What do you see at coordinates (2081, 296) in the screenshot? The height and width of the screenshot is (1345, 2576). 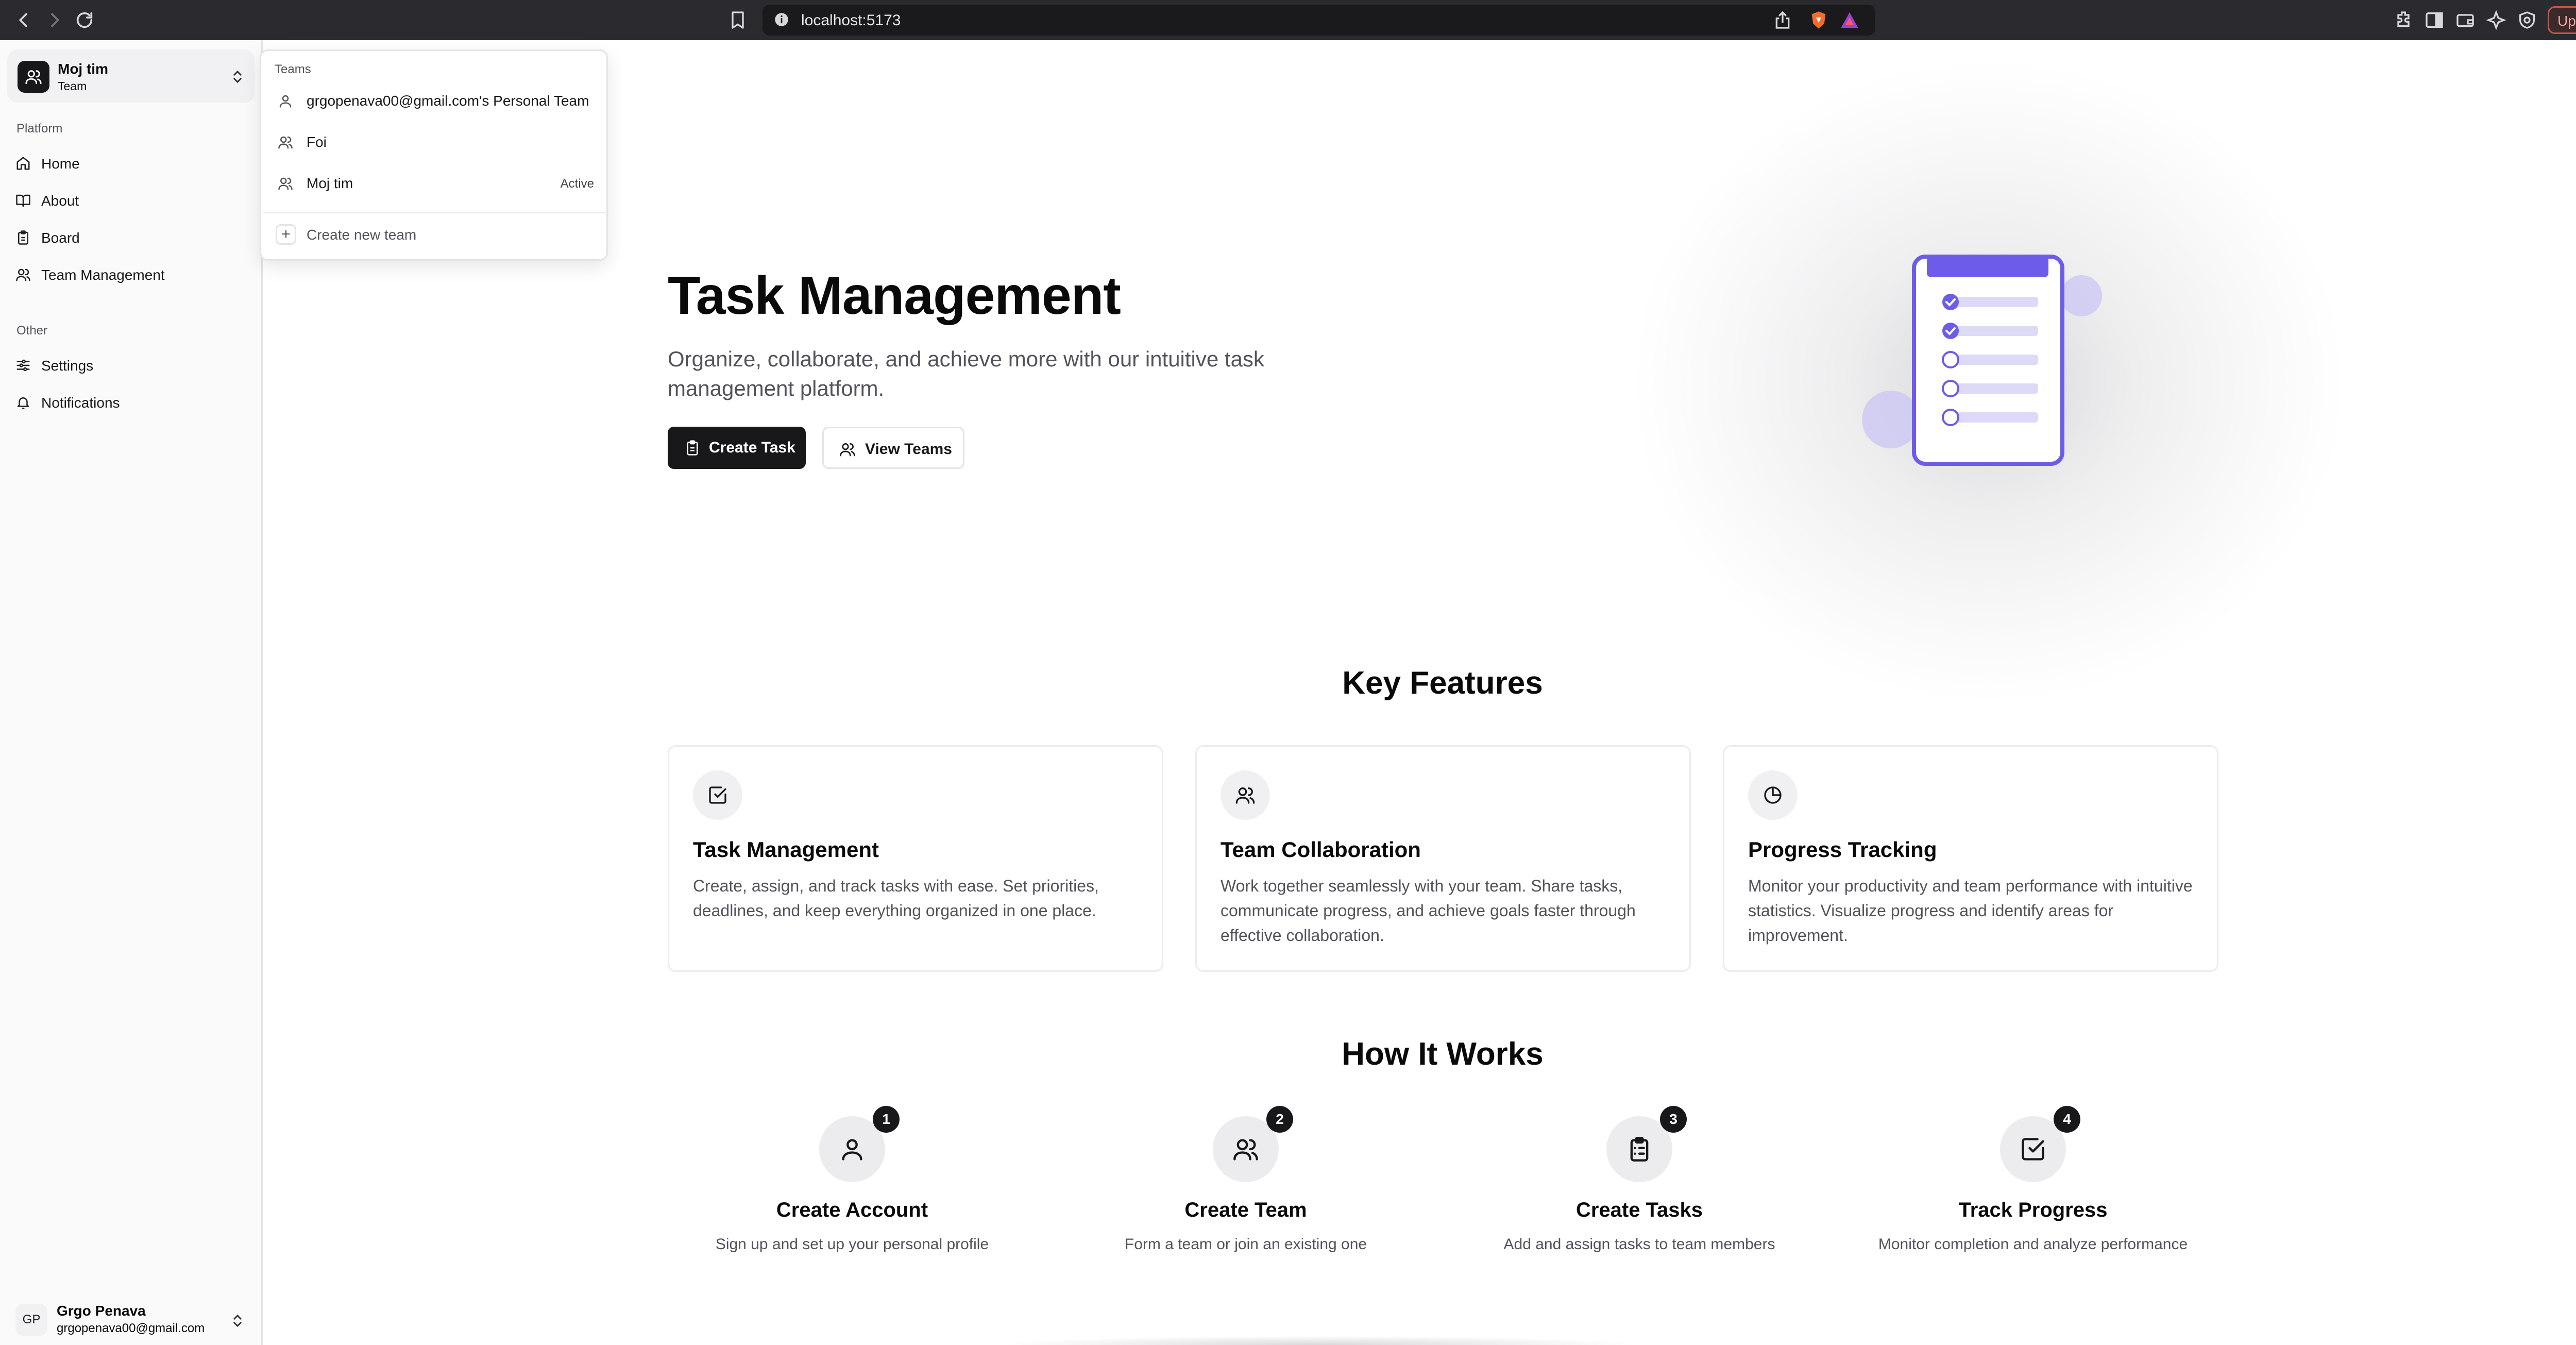 I see `decor-bubble-right` at bounding box center [2081, 296].